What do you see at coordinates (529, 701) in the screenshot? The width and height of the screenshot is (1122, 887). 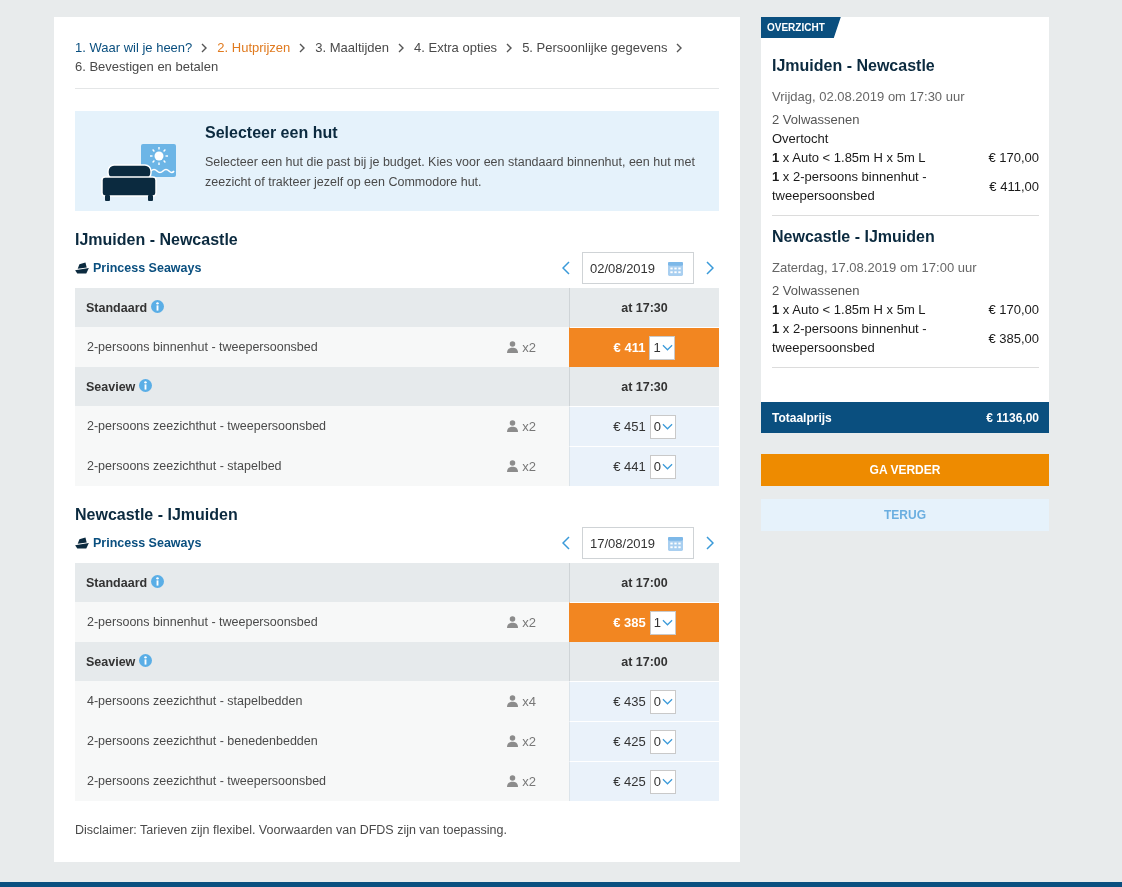 I see `occupancy-count: x4` at bounding box center [529, 701].